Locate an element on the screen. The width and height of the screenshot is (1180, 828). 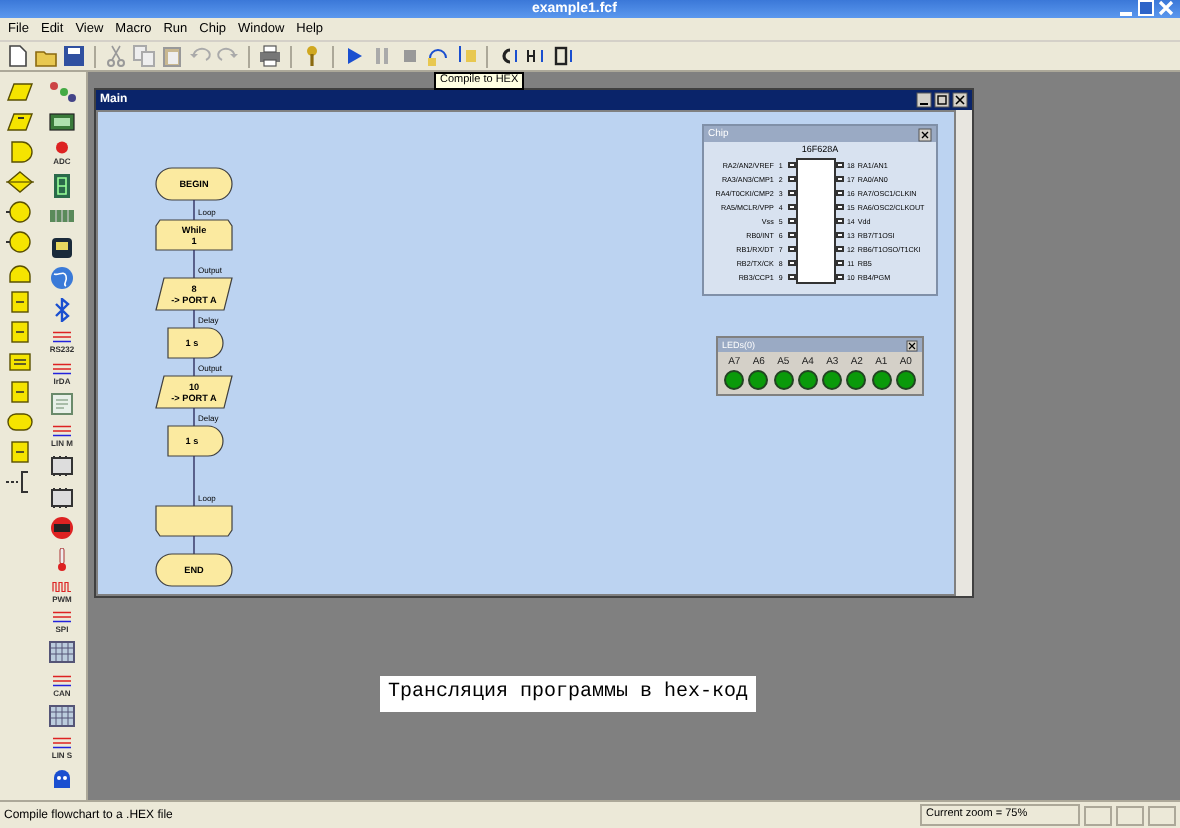
compile-chip-icon is located at coordinates (564, 56).